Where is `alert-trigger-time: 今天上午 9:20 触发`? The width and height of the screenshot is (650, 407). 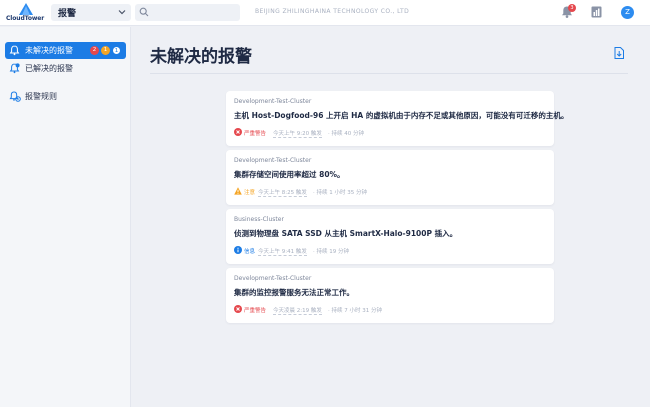
alert-trigger-time: 今天上午 9:20 触发 is located at coordinates (297, 133).